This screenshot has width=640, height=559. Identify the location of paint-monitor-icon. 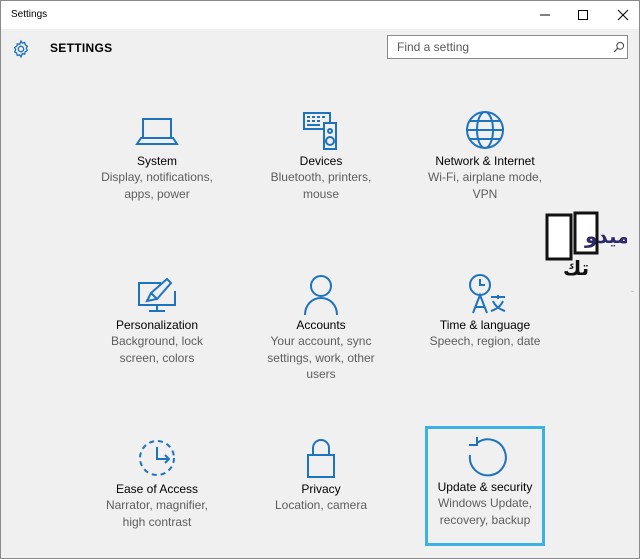
(157, 294).